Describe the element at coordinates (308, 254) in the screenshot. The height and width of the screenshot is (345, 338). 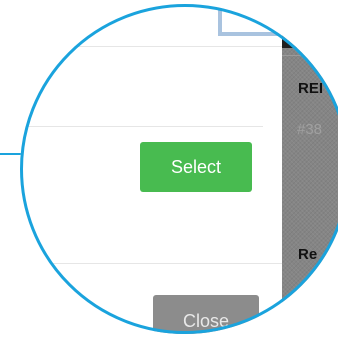
I see `panel-heading-secondary: Re` at that location.